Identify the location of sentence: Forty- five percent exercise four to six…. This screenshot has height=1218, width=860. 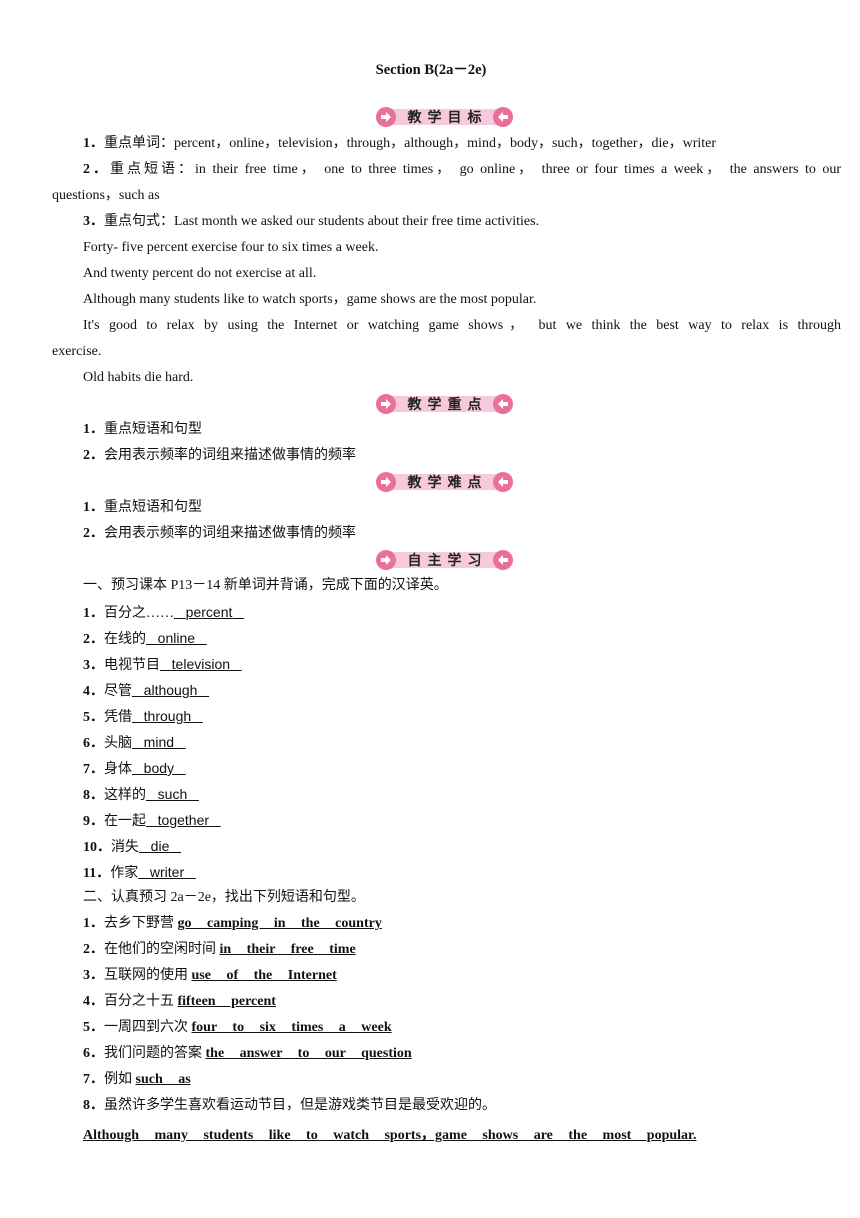
(231, 247).